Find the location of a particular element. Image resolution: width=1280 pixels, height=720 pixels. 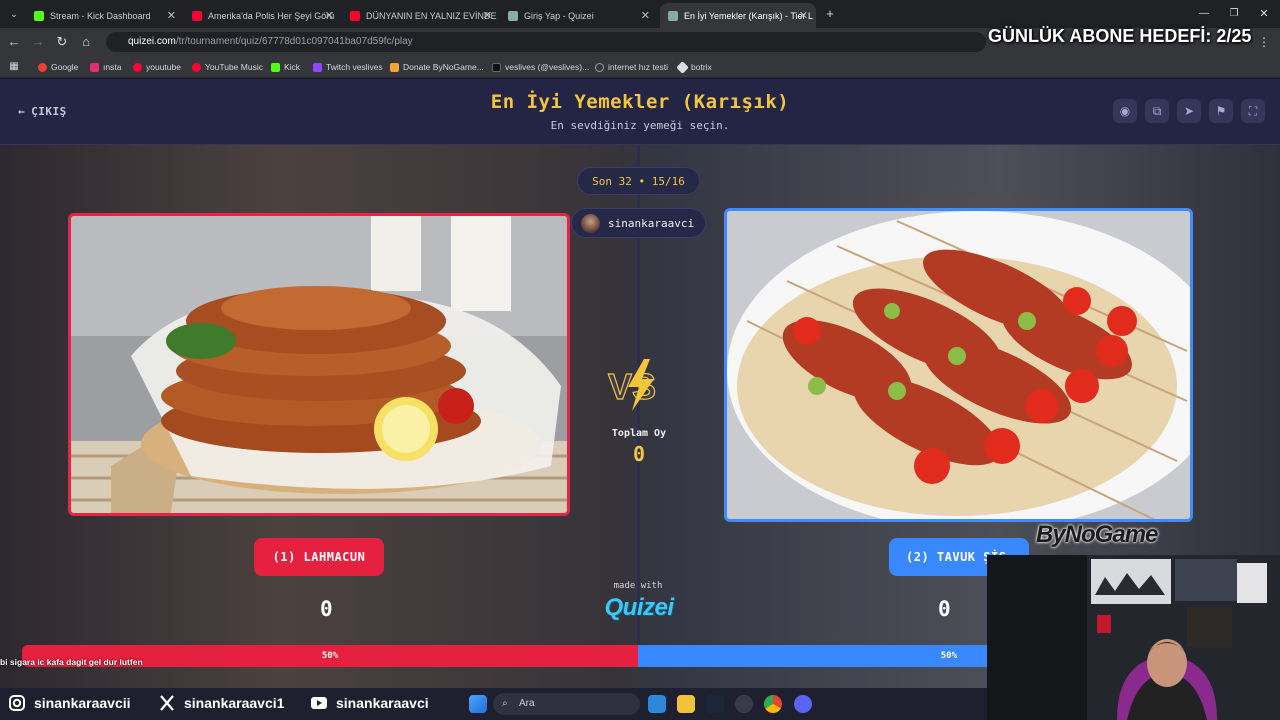

chrome-icon is located at coordinates (773, 704).